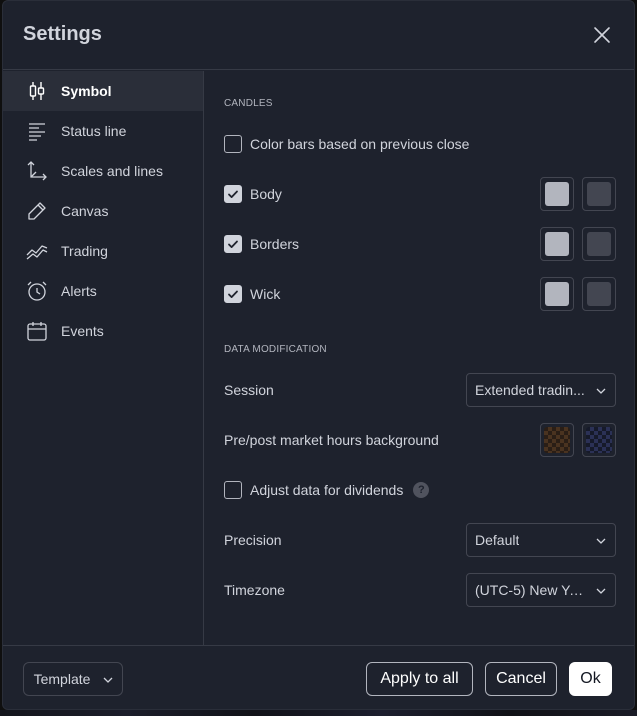  I want to click on color-bars-label: Color bars based on previous close, so click(360, 144).